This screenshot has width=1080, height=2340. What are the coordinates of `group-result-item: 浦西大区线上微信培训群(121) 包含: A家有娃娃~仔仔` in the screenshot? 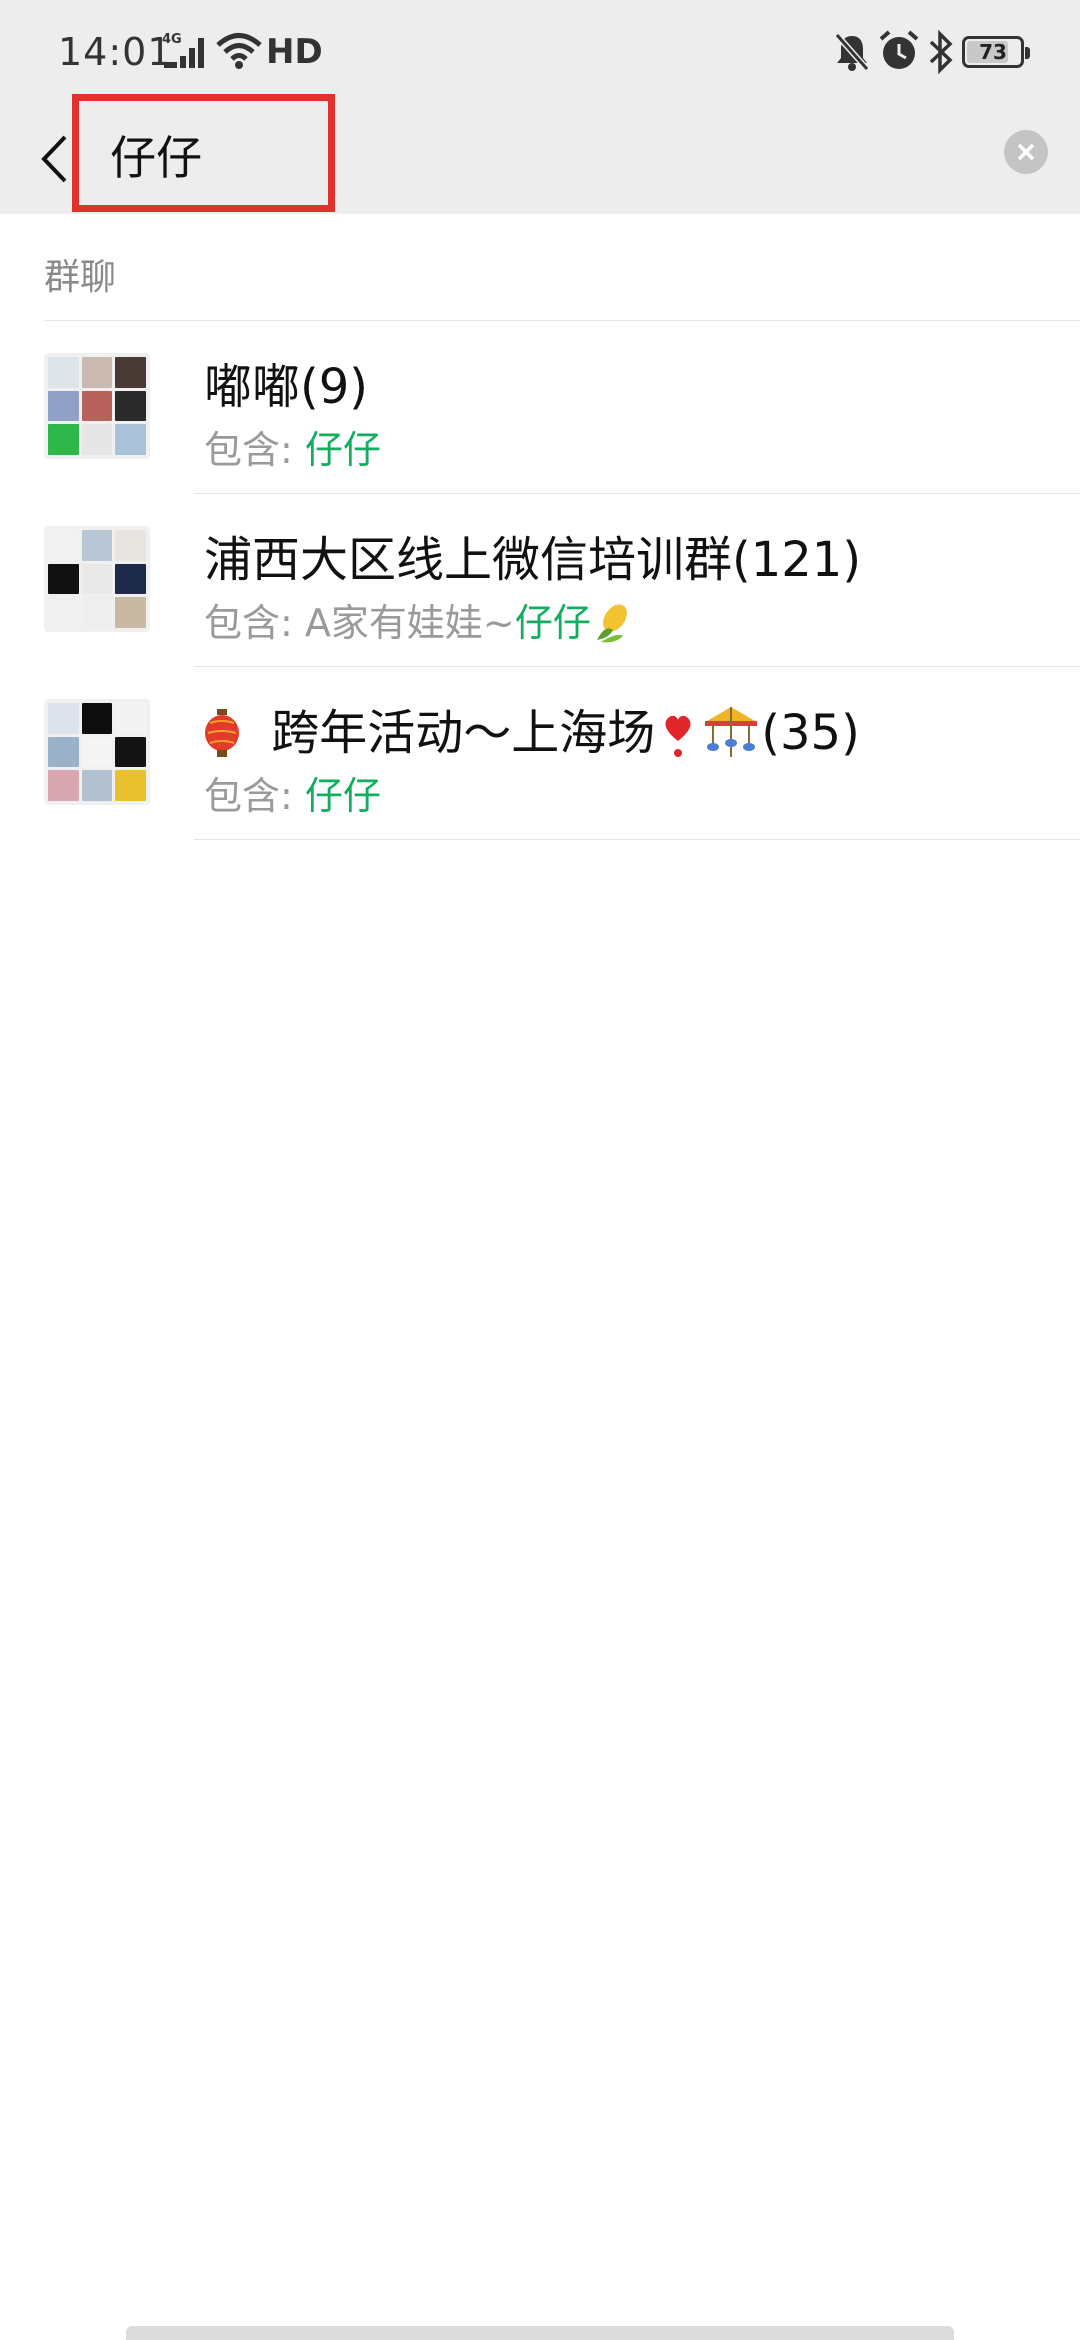 It's located at (540, 580).